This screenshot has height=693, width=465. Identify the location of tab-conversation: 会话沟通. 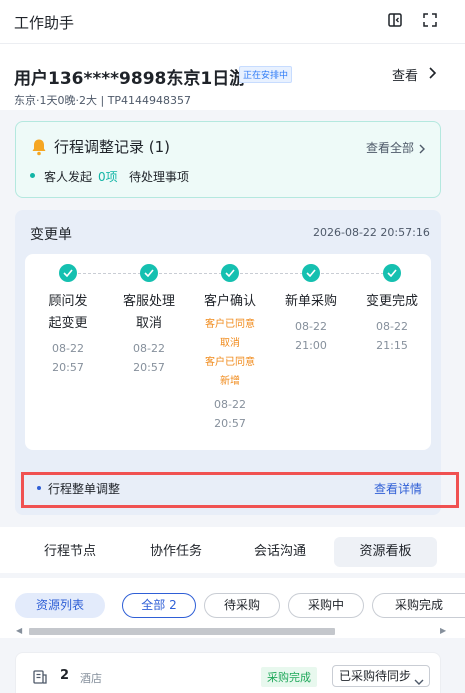
(280, 552).